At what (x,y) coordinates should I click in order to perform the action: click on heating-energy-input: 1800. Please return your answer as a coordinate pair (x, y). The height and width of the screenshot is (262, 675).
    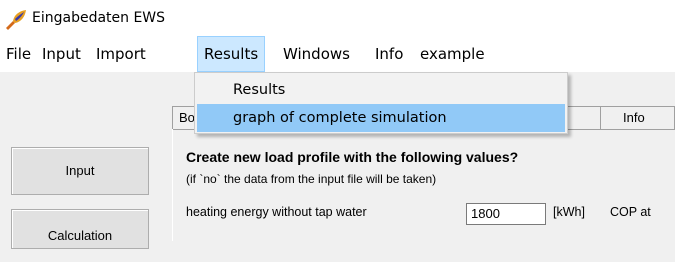
    Looking at the image, I should click on (506, 214).